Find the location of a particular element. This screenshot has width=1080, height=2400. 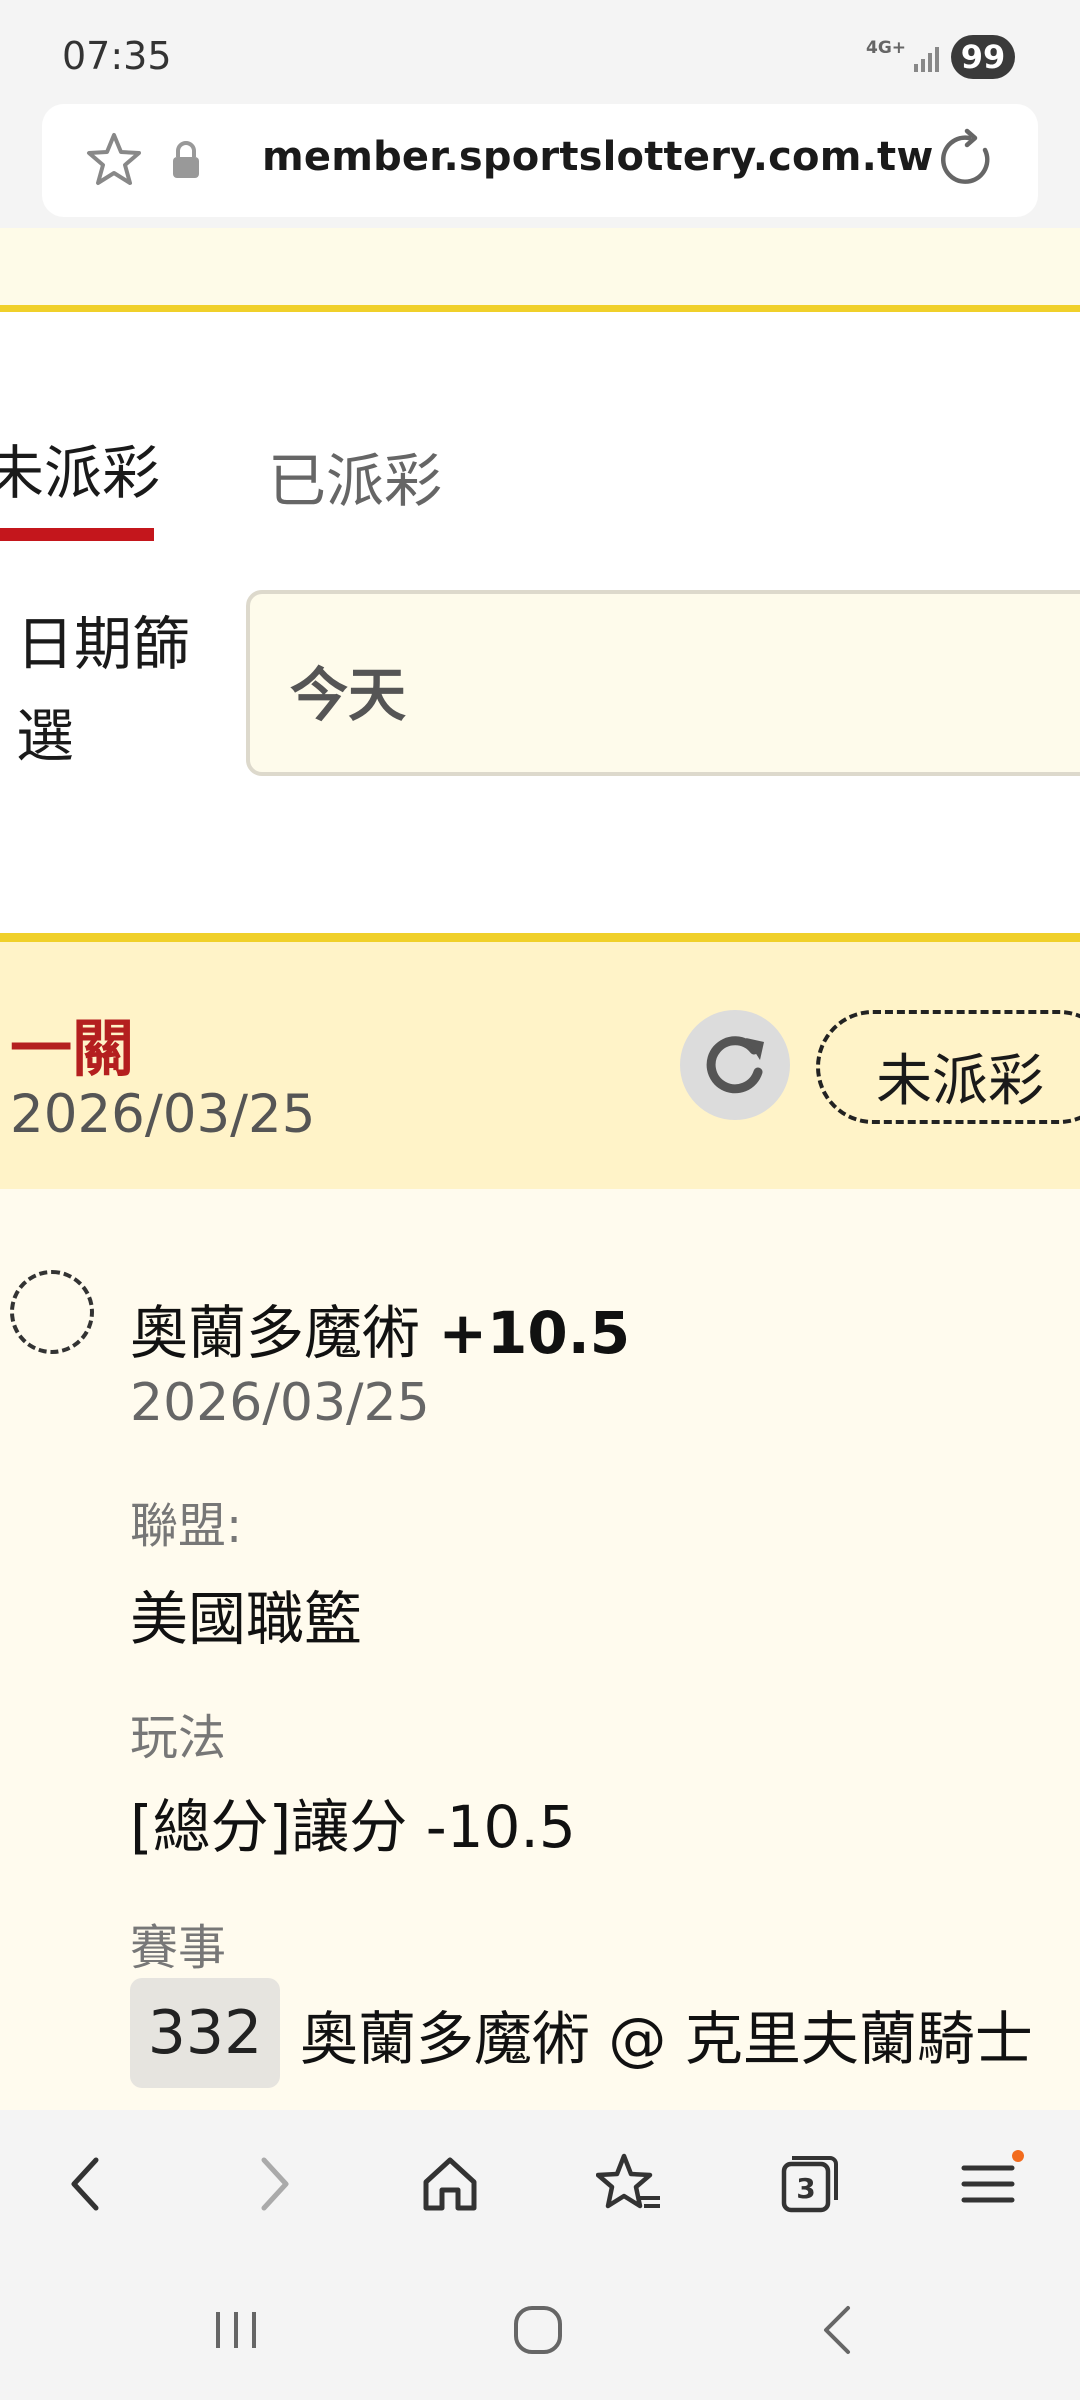

active-tab-indicator is located at coordinates (77, 534).